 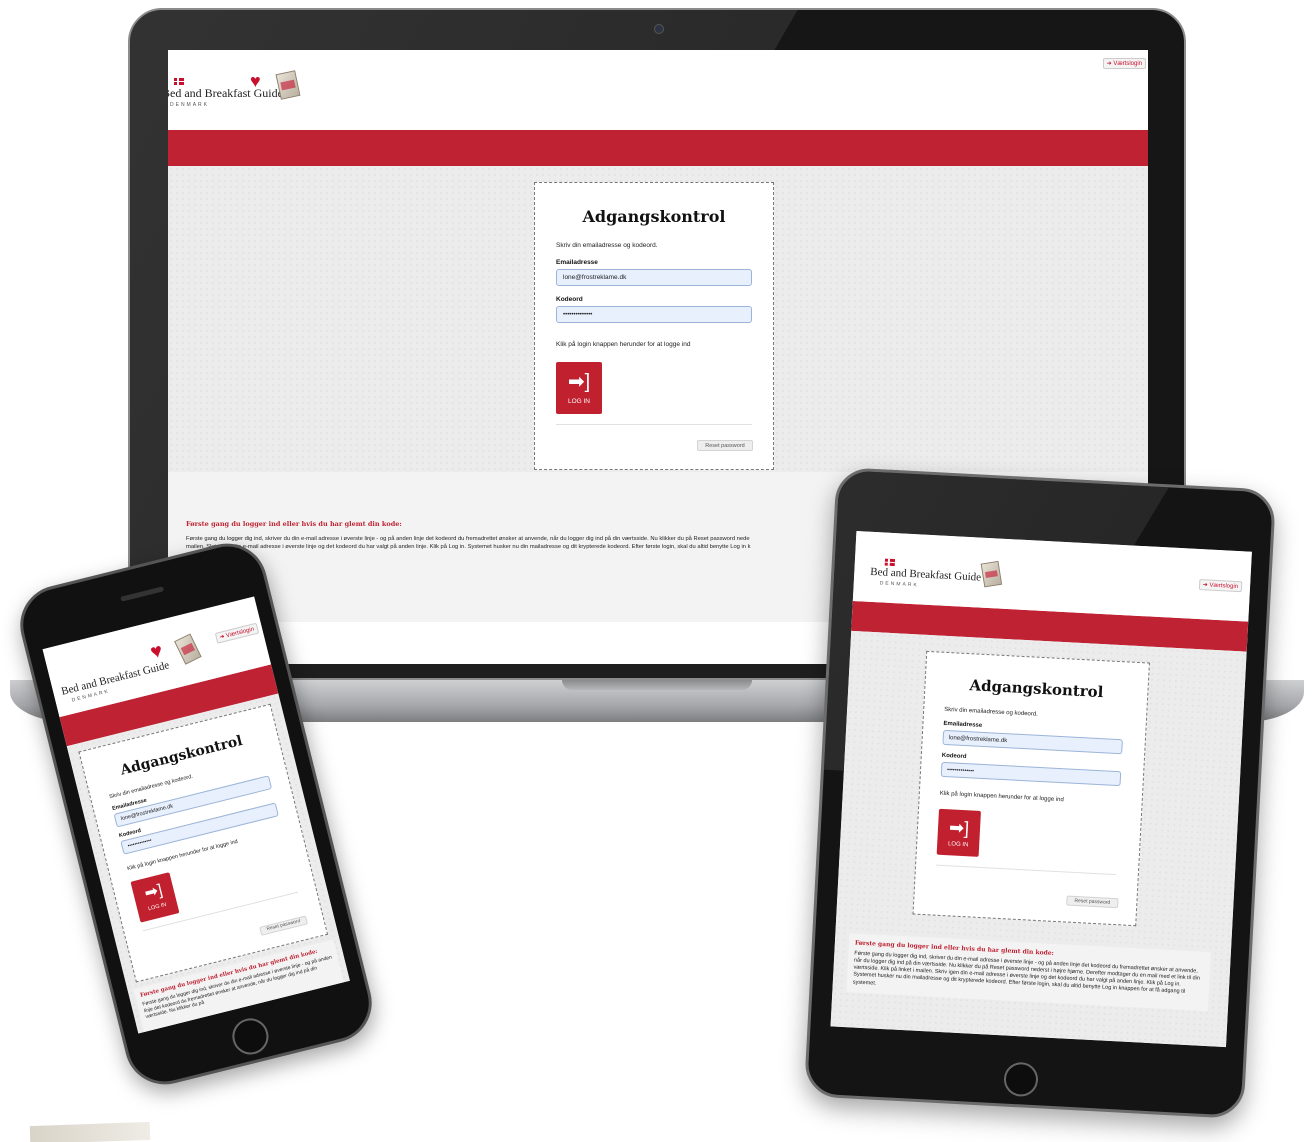 What do you see at coordinates (654, 314) in the screenshot?
I see `password-field: ••••••••••••••` at bounding box center [654, 314].